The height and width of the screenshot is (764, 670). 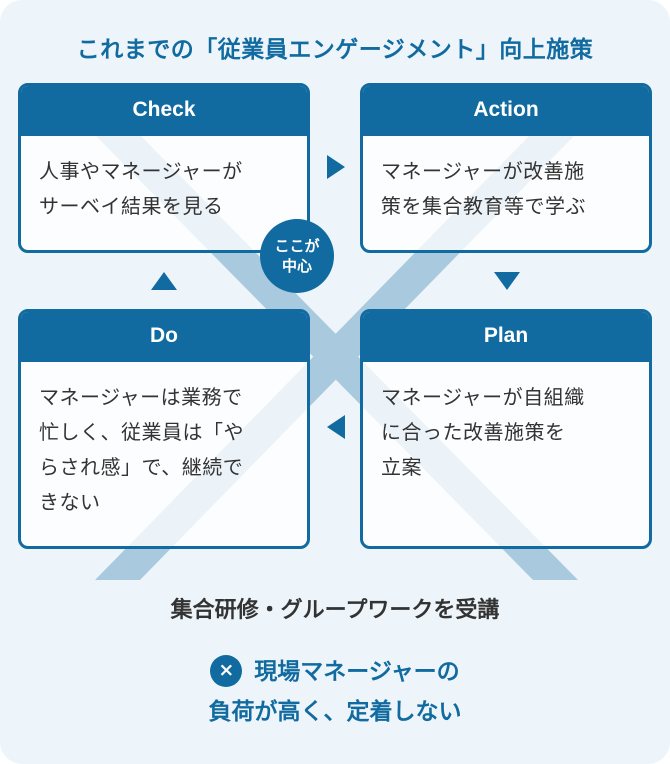 I want to click on card-action-heading: Action, so click(x=506, y=111).